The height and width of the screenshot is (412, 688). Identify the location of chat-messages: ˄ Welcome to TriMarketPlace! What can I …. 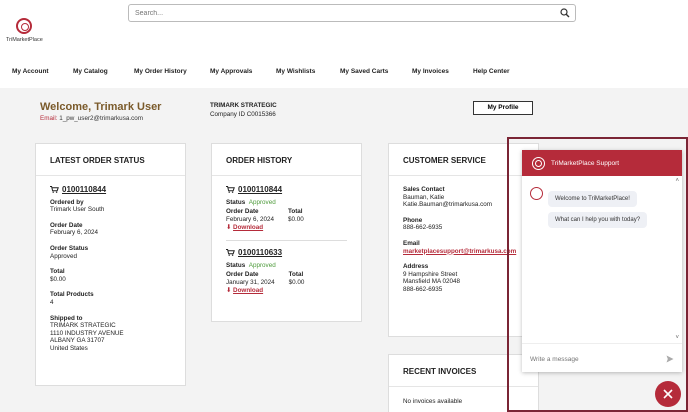
(602, 260).